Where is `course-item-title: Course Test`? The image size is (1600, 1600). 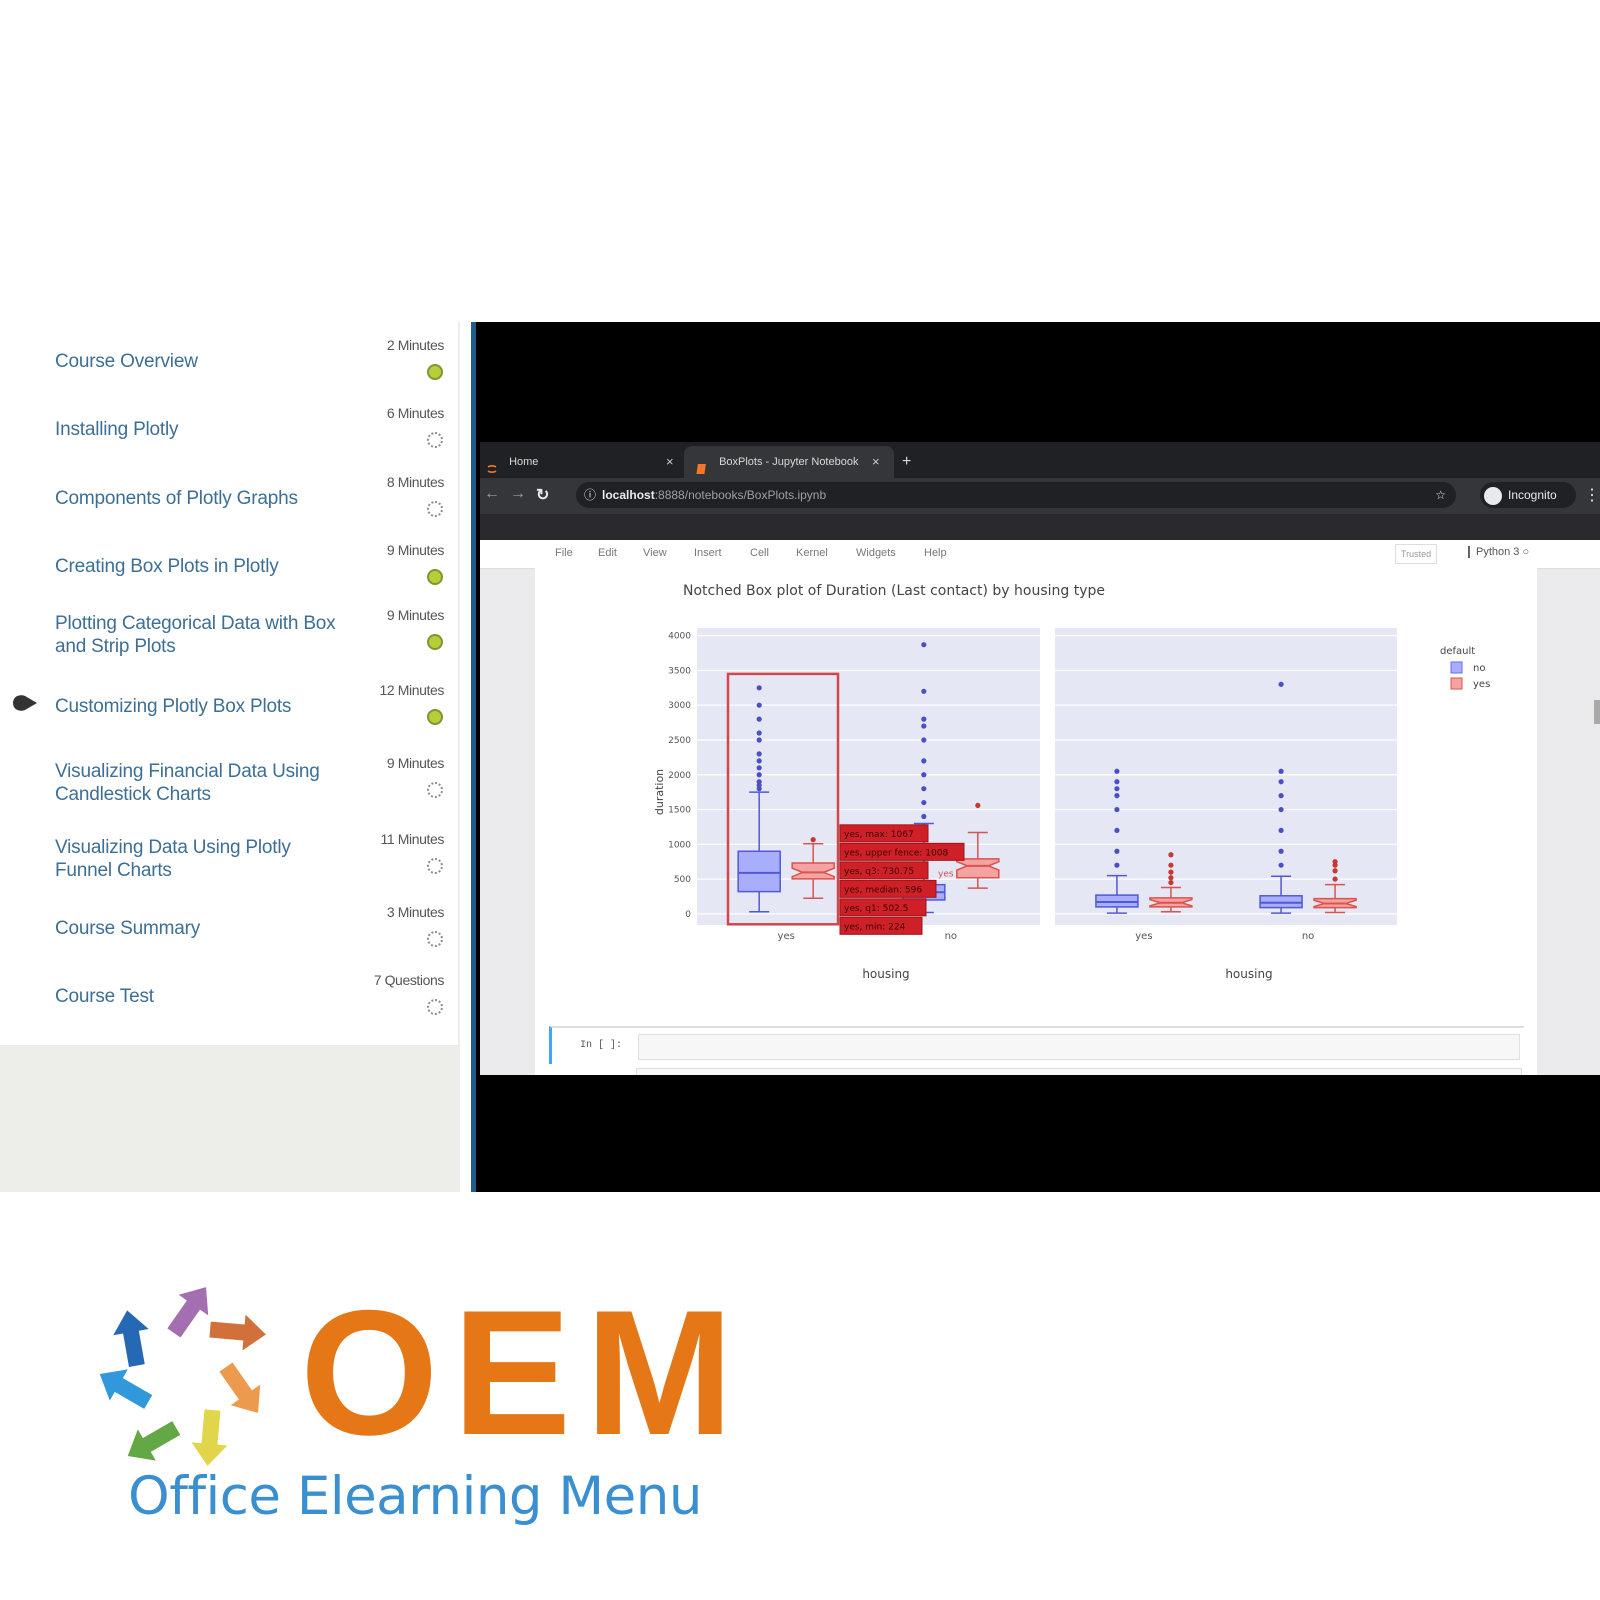 course-item-title: Course Test is located at coordinates (200, 996).